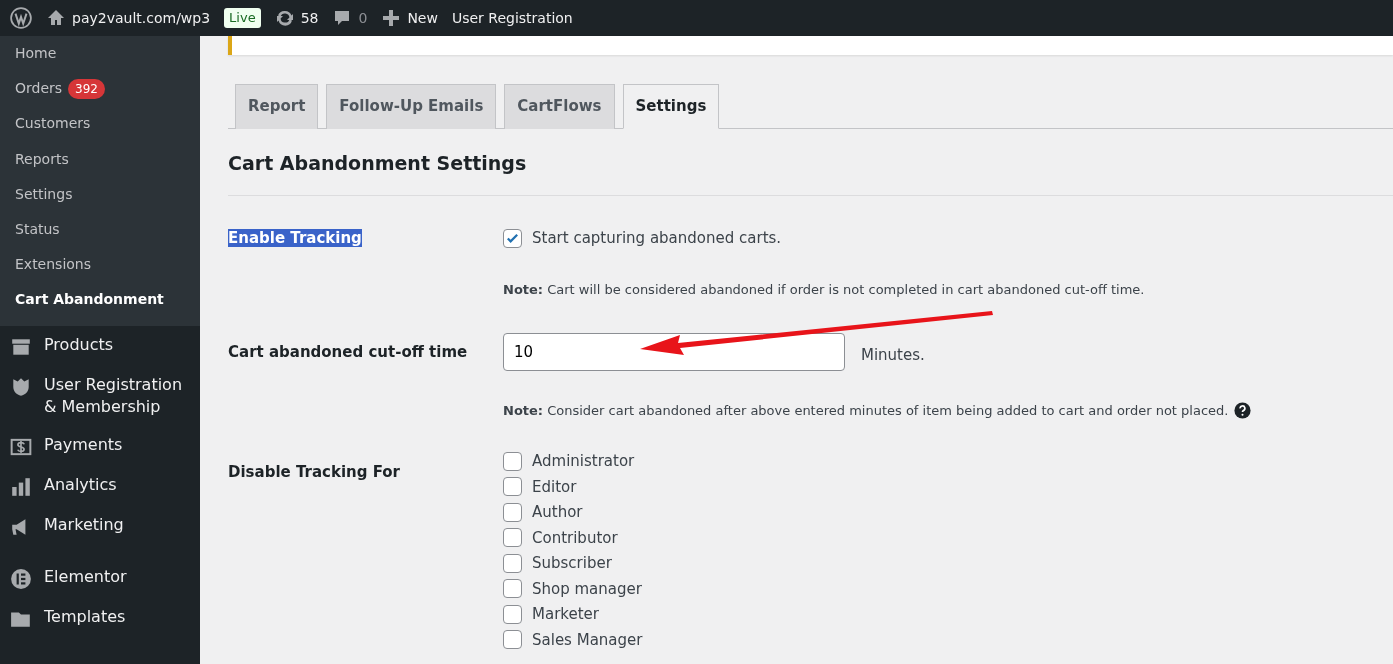  Describe the element at coordinates (309, 18) in the screenshot. I see `updates-count: 58` at that location.